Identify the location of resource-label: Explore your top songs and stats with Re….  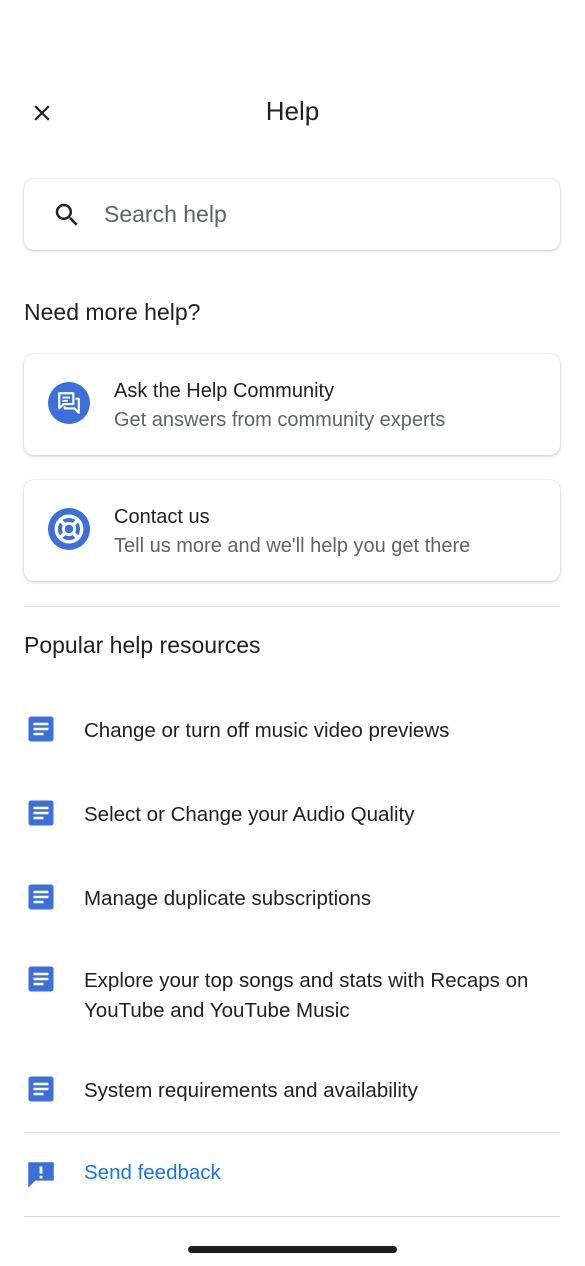
(306, 995).